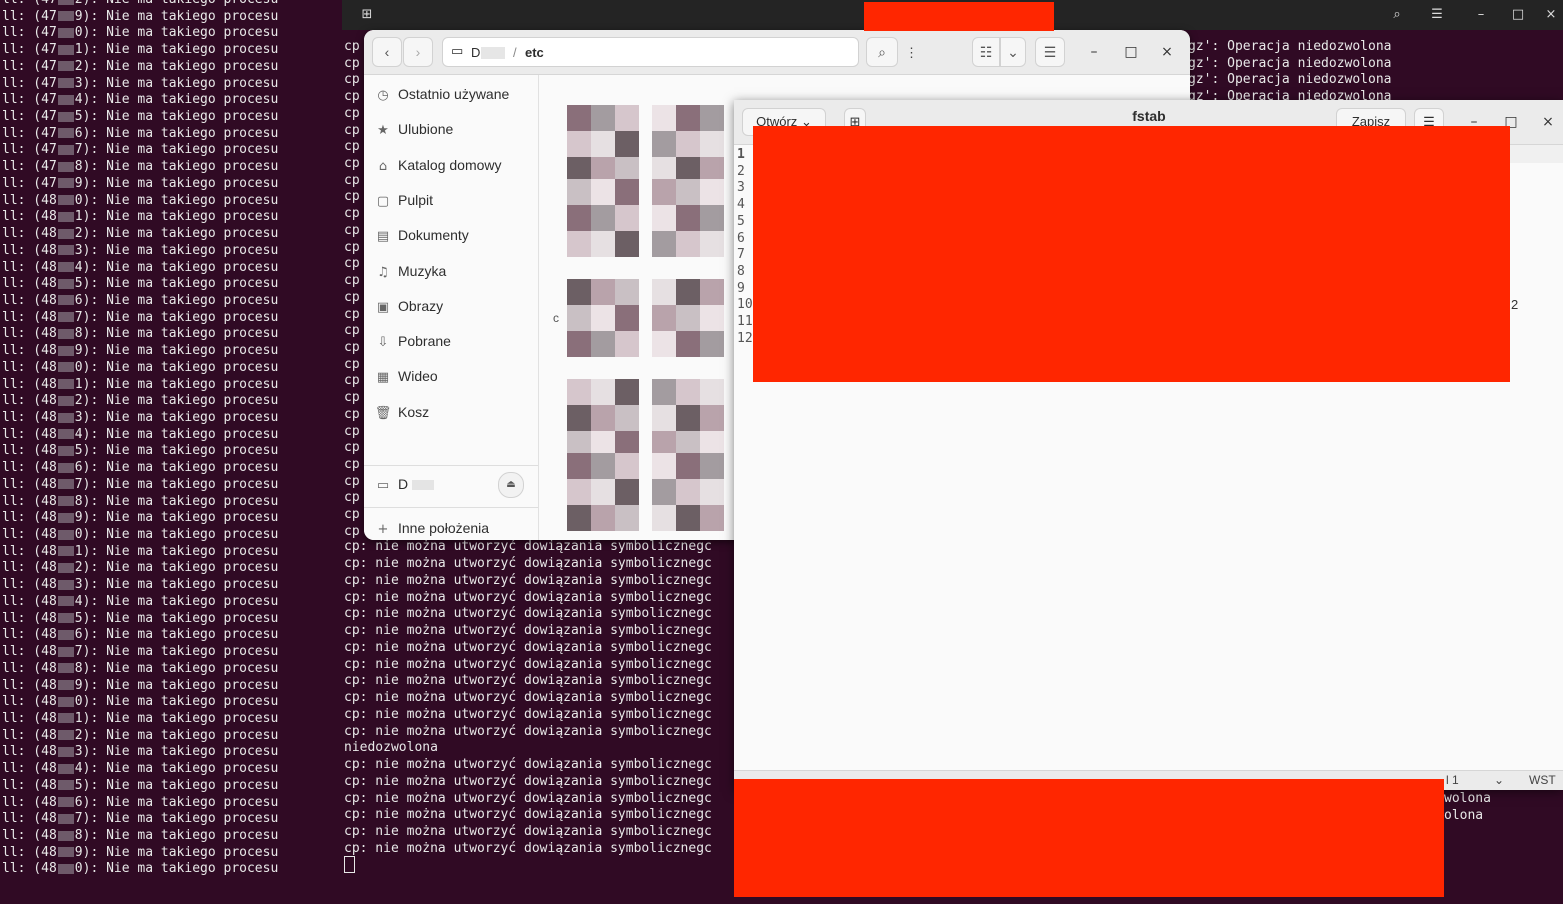 Image resolution: width=1563 pixels, height=904 pixels. Describe the element at coordinates (450, 164) in the screenshot. I see `sidebar-item-label: Katalog domowy` at that location.